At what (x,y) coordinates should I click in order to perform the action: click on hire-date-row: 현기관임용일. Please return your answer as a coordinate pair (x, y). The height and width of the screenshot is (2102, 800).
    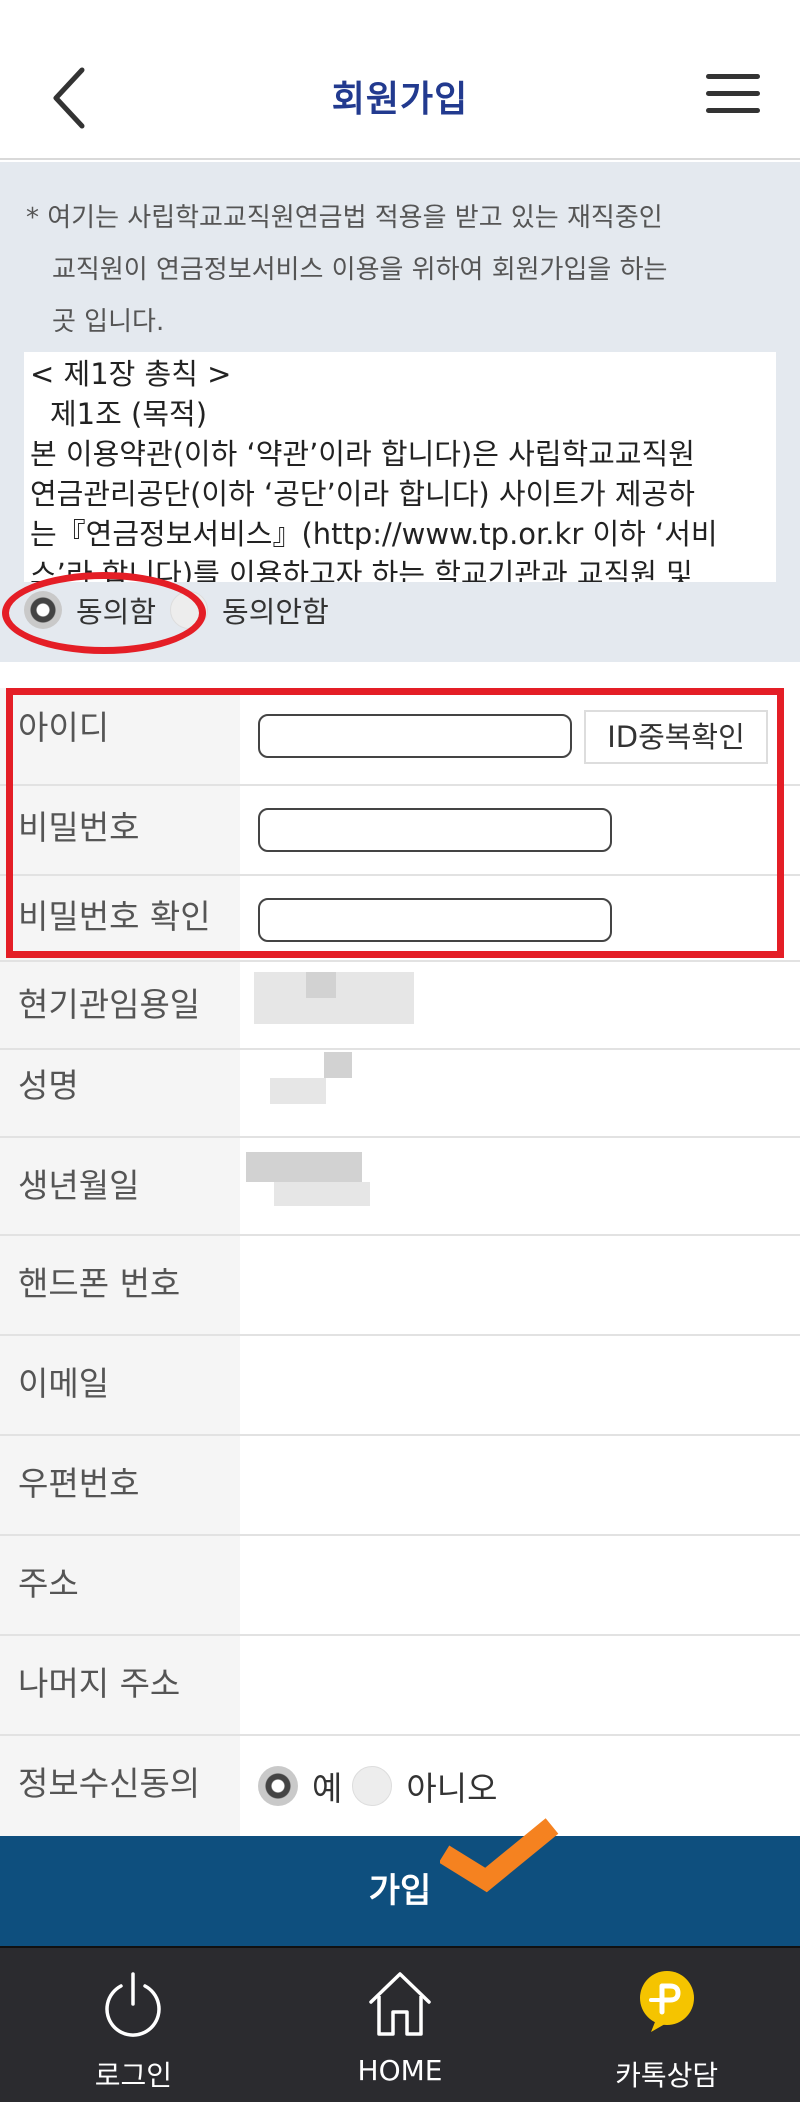
    Looking at the image, I should click on (400, 1006).